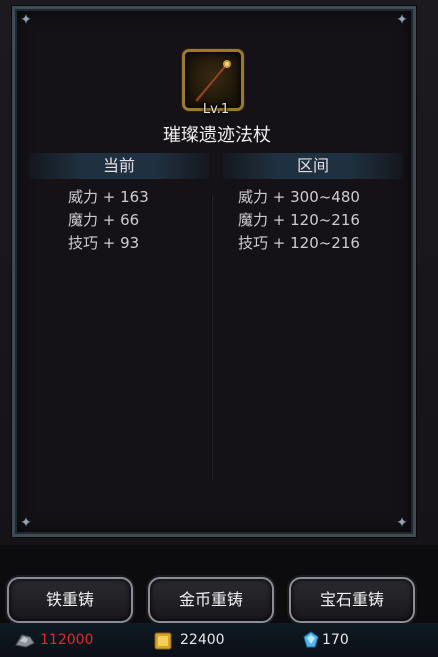 The width and height of the screenshot is (438, 657). I want to click on current-stats-list: 威力 + 163 魔力 + 66 技巧 + 93, so click(108, 220).